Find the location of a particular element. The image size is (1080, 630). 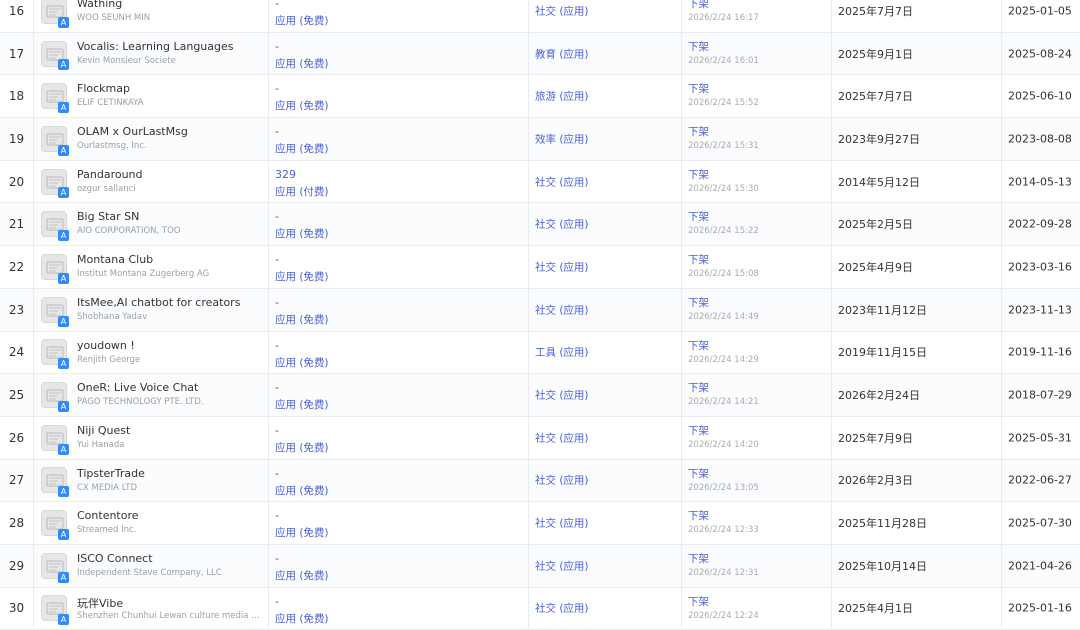

price-cell: 329 应用 (付费) is located at coordinates (398, 181).